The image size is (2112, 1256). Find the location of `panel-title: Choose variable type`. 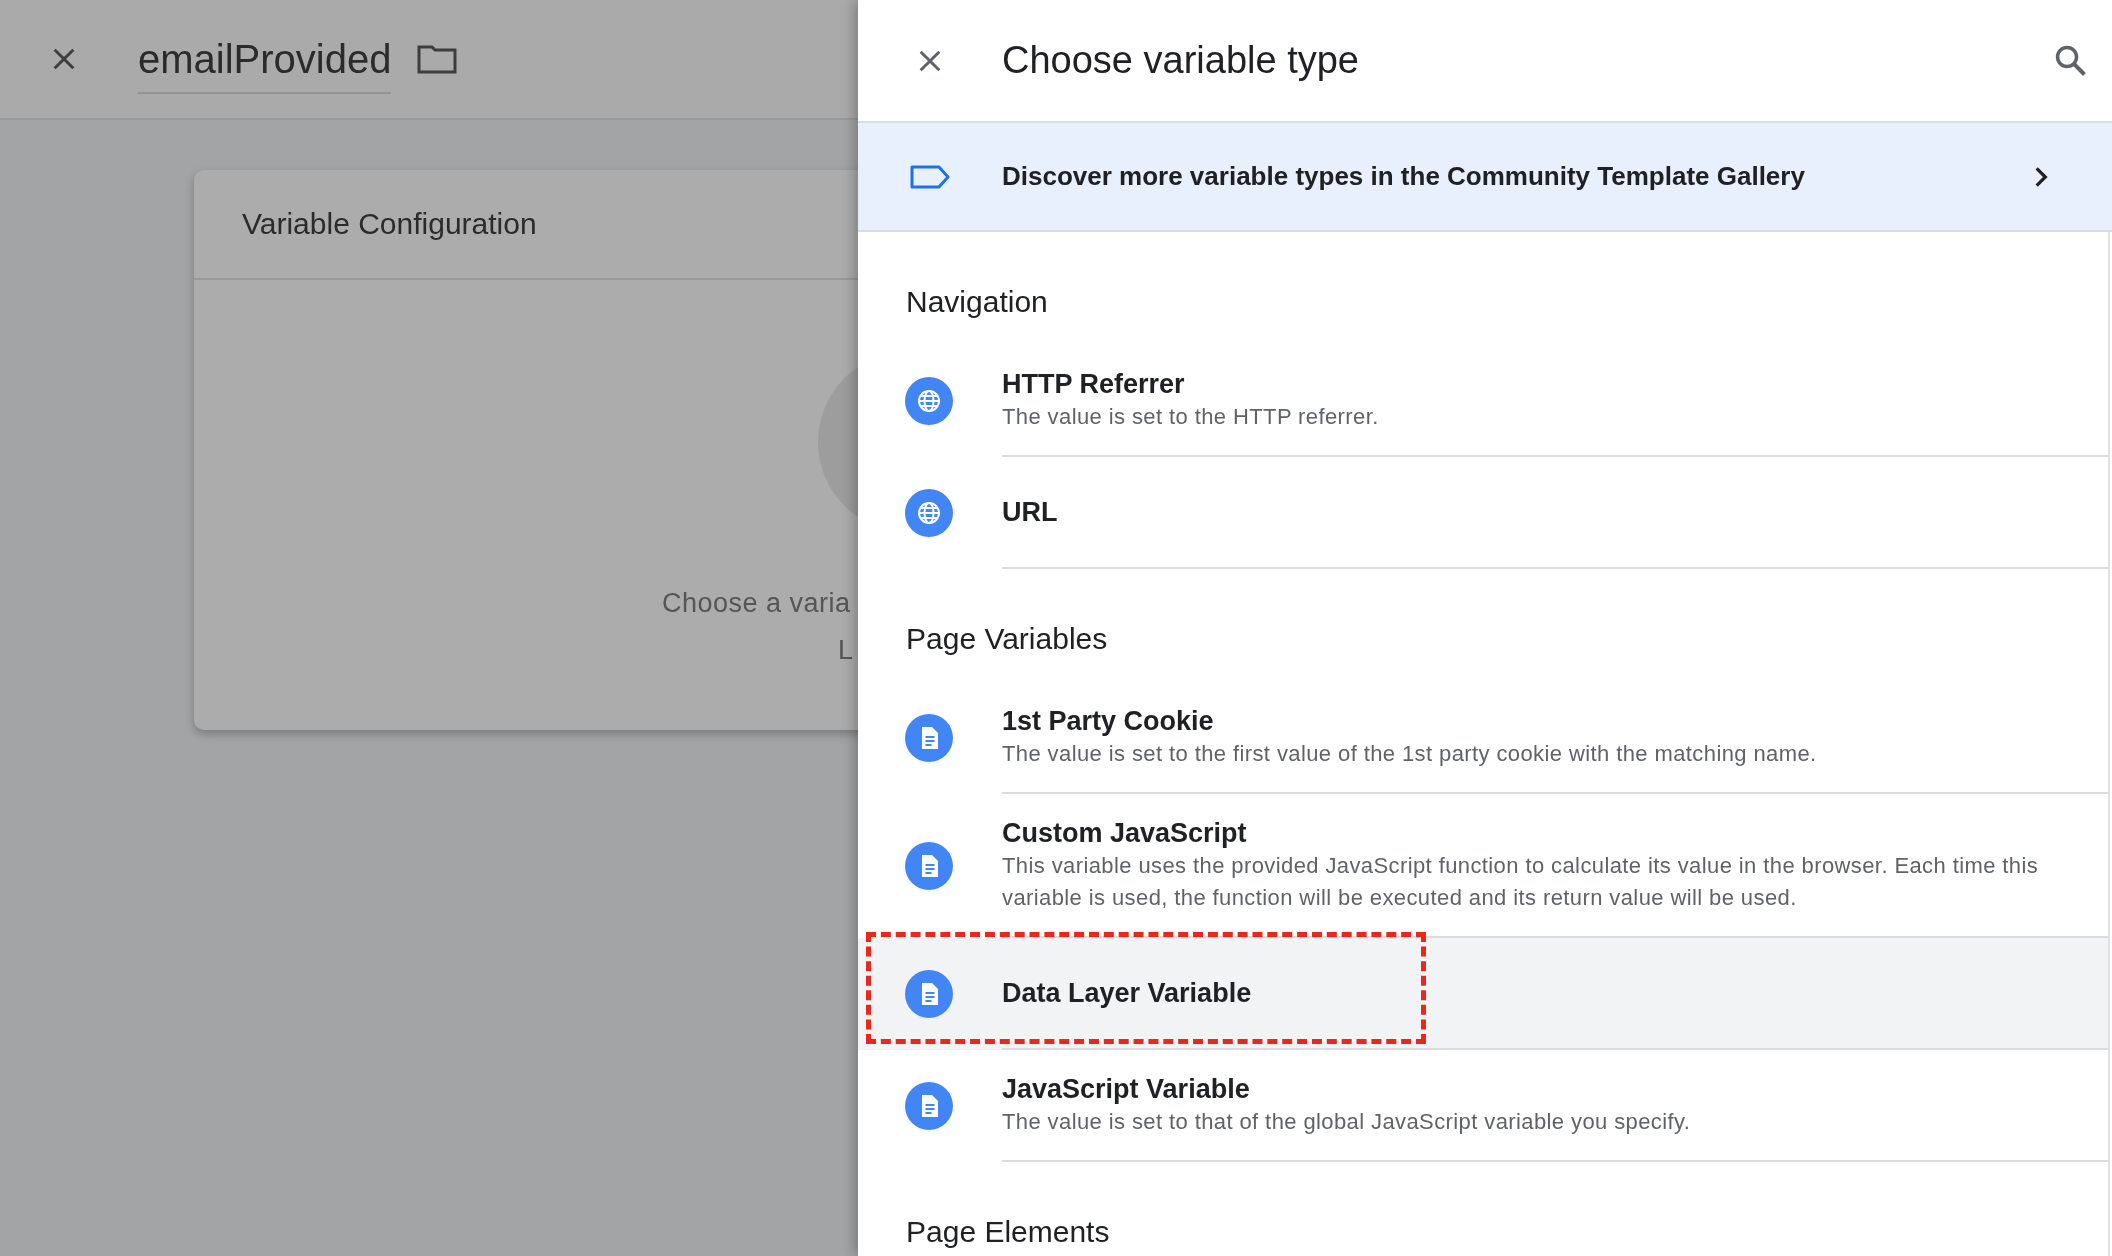

panel-title: Choose variable type is located at coordinates (1181, 60).